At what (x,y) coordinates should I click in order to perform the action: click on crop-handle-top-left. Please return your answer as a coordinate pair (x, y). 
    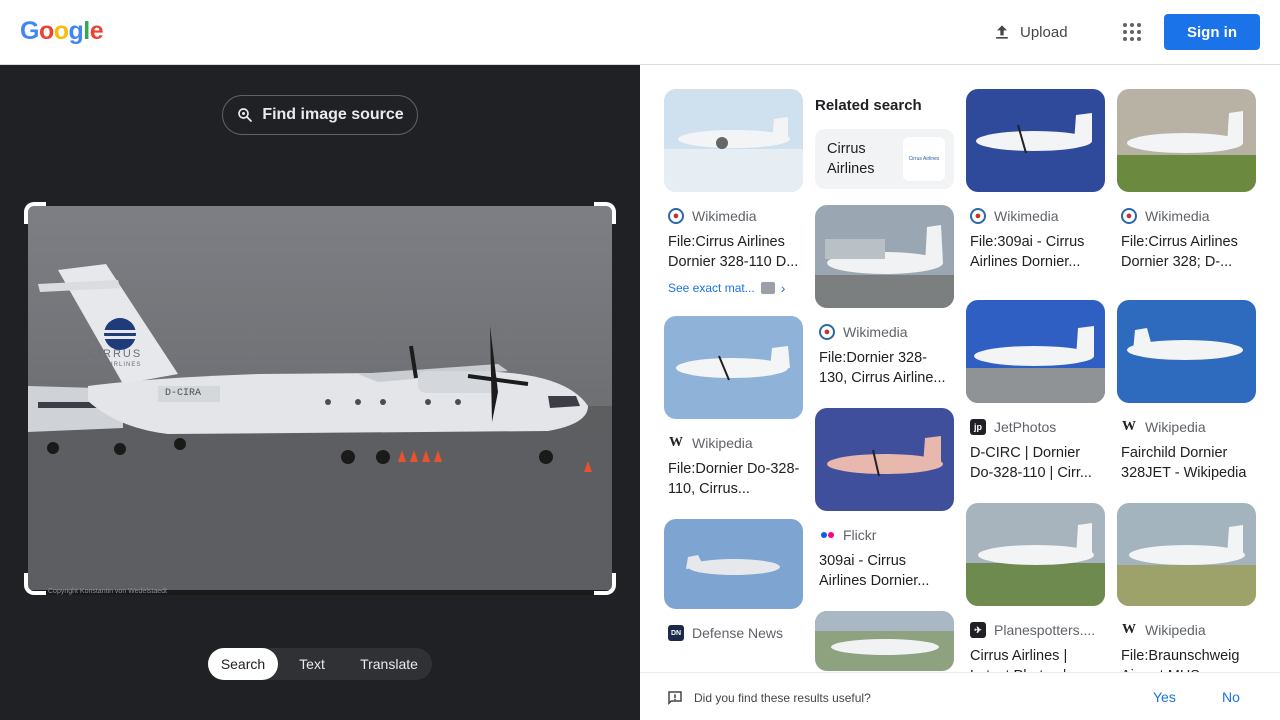
    Looking at the image, I should click on (35, 213).